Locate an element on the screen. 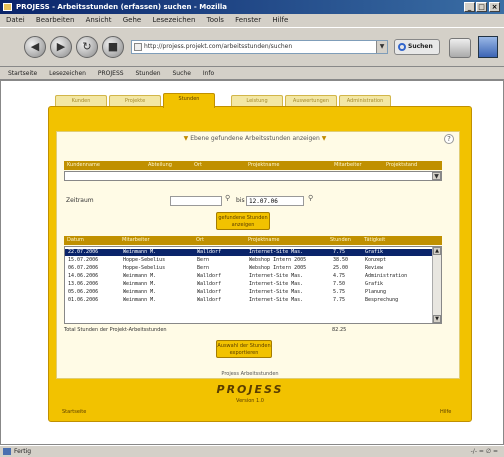 The height and width of the screenshot is (457, 504). filter-toggle-label: Ebene gefundene Arbeitsstunden anzeigen is located at coordinates (255, 138).